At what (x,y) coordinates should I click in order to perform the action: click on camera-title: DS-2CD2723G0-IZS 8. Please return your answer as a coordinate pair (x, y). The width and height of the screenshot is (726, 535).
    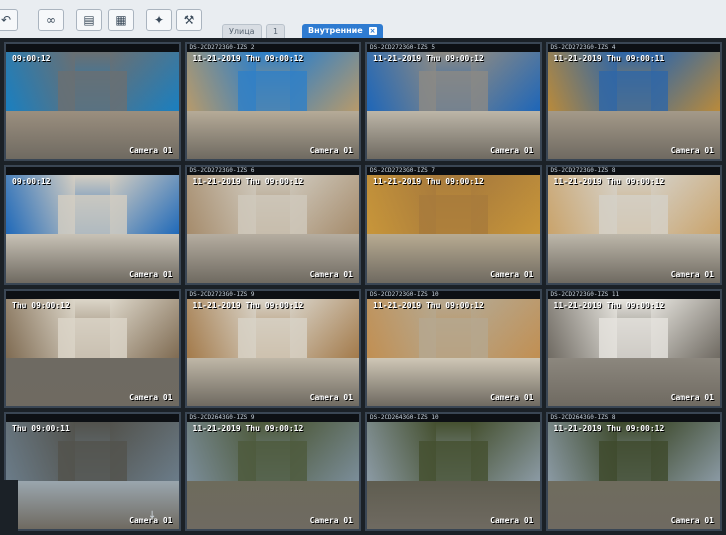
    Looking at the image, I should click on (583, 171).